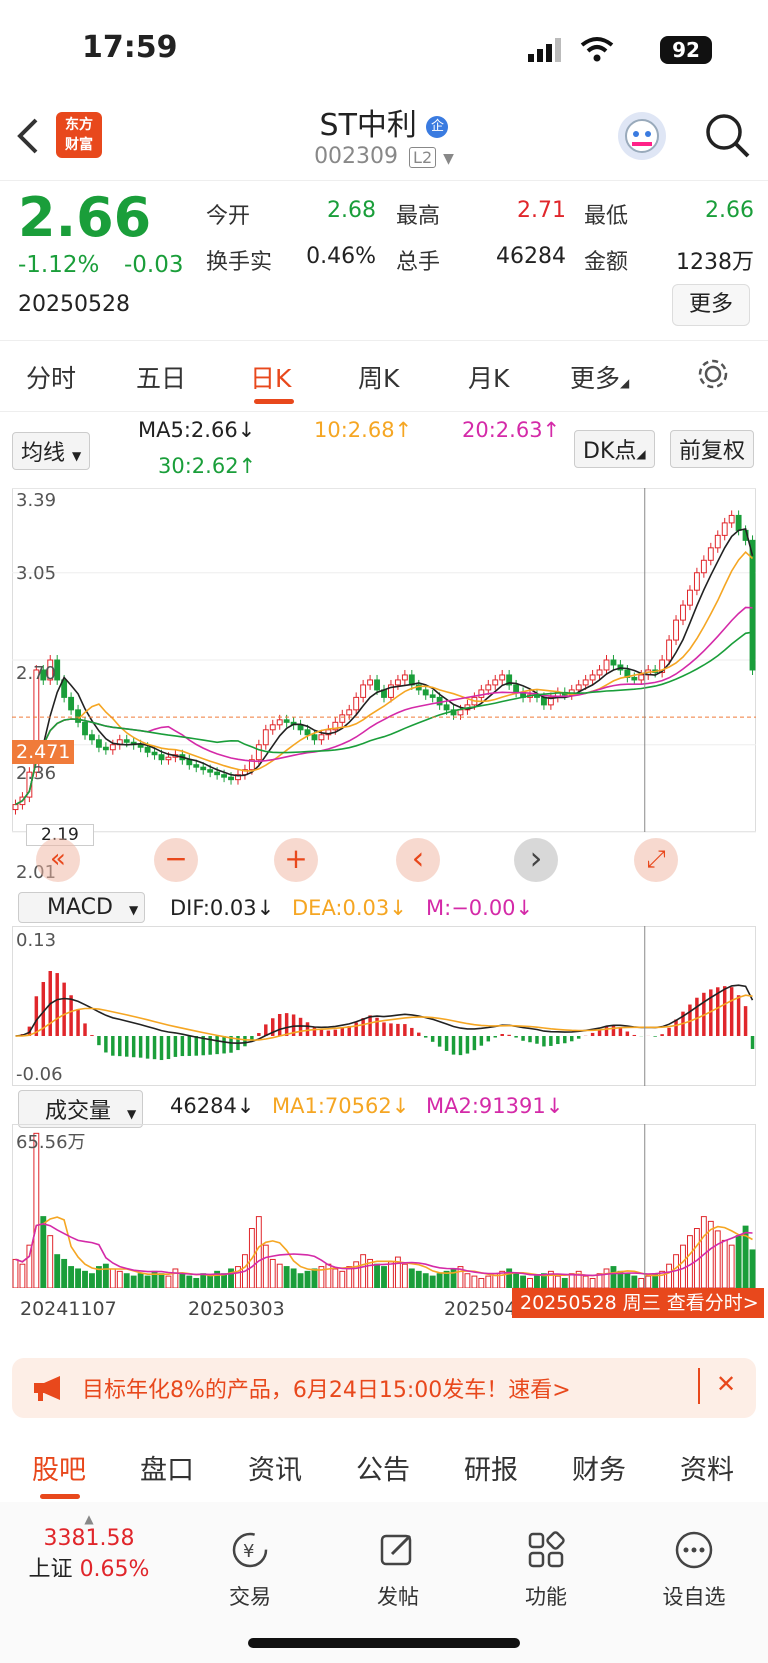 This screenshot has width=768, height=1663. What do you see at coordinates (250, 1570) in the screenshot?
I see `nav-trade: ¥ 交易` at bounding box center [250, 1570].